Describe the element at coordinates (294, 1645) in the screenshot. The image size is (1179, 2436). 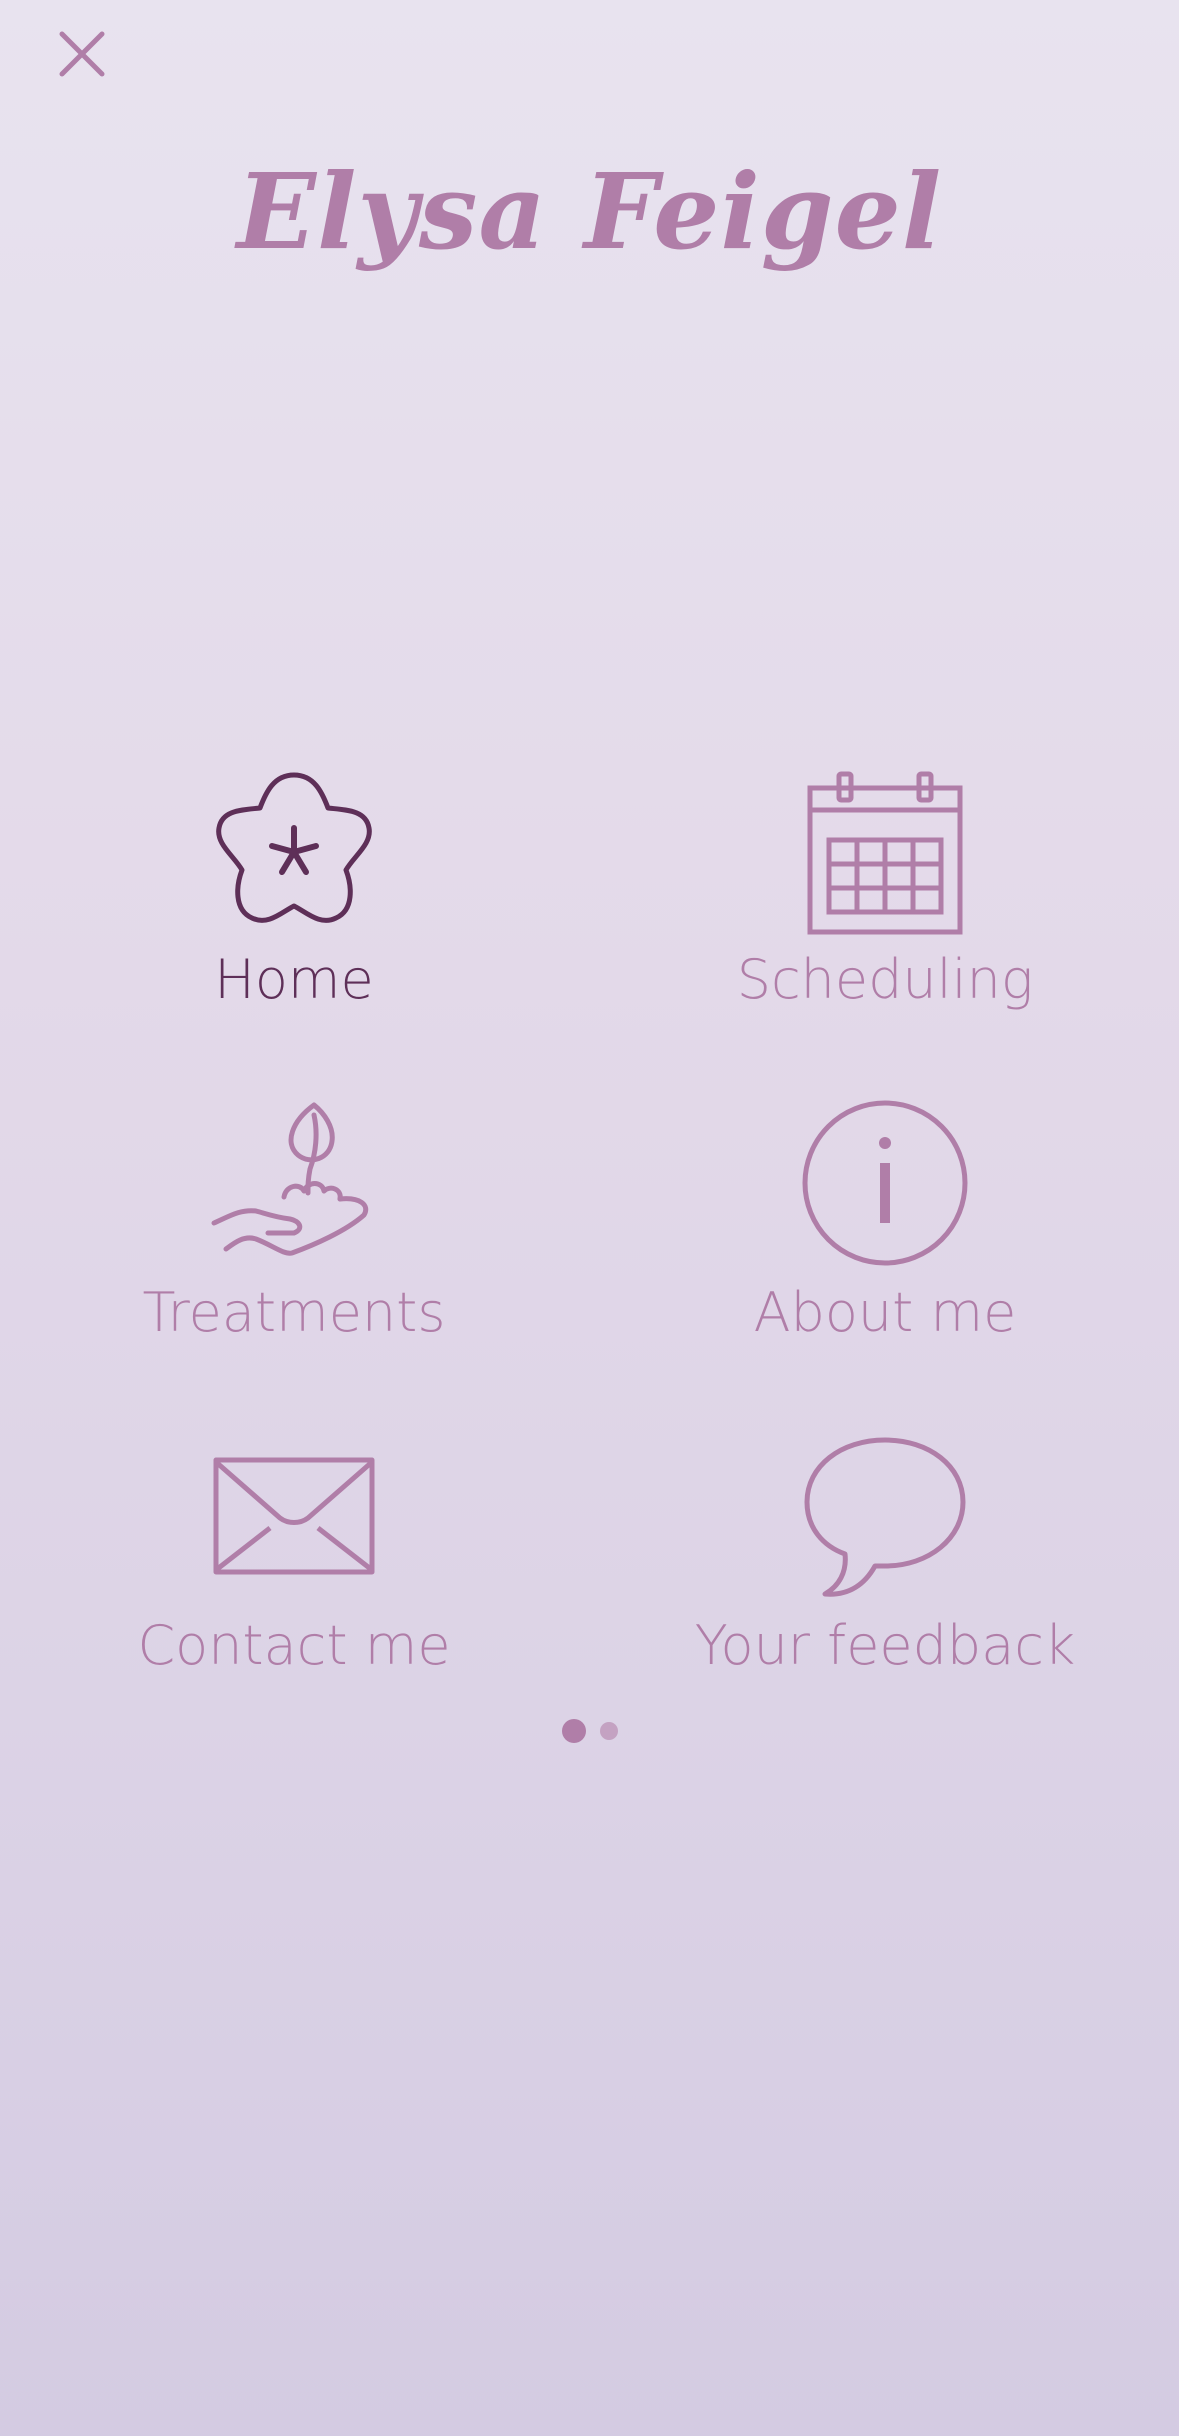
I see `menu-item-label: Contact me` at that location.